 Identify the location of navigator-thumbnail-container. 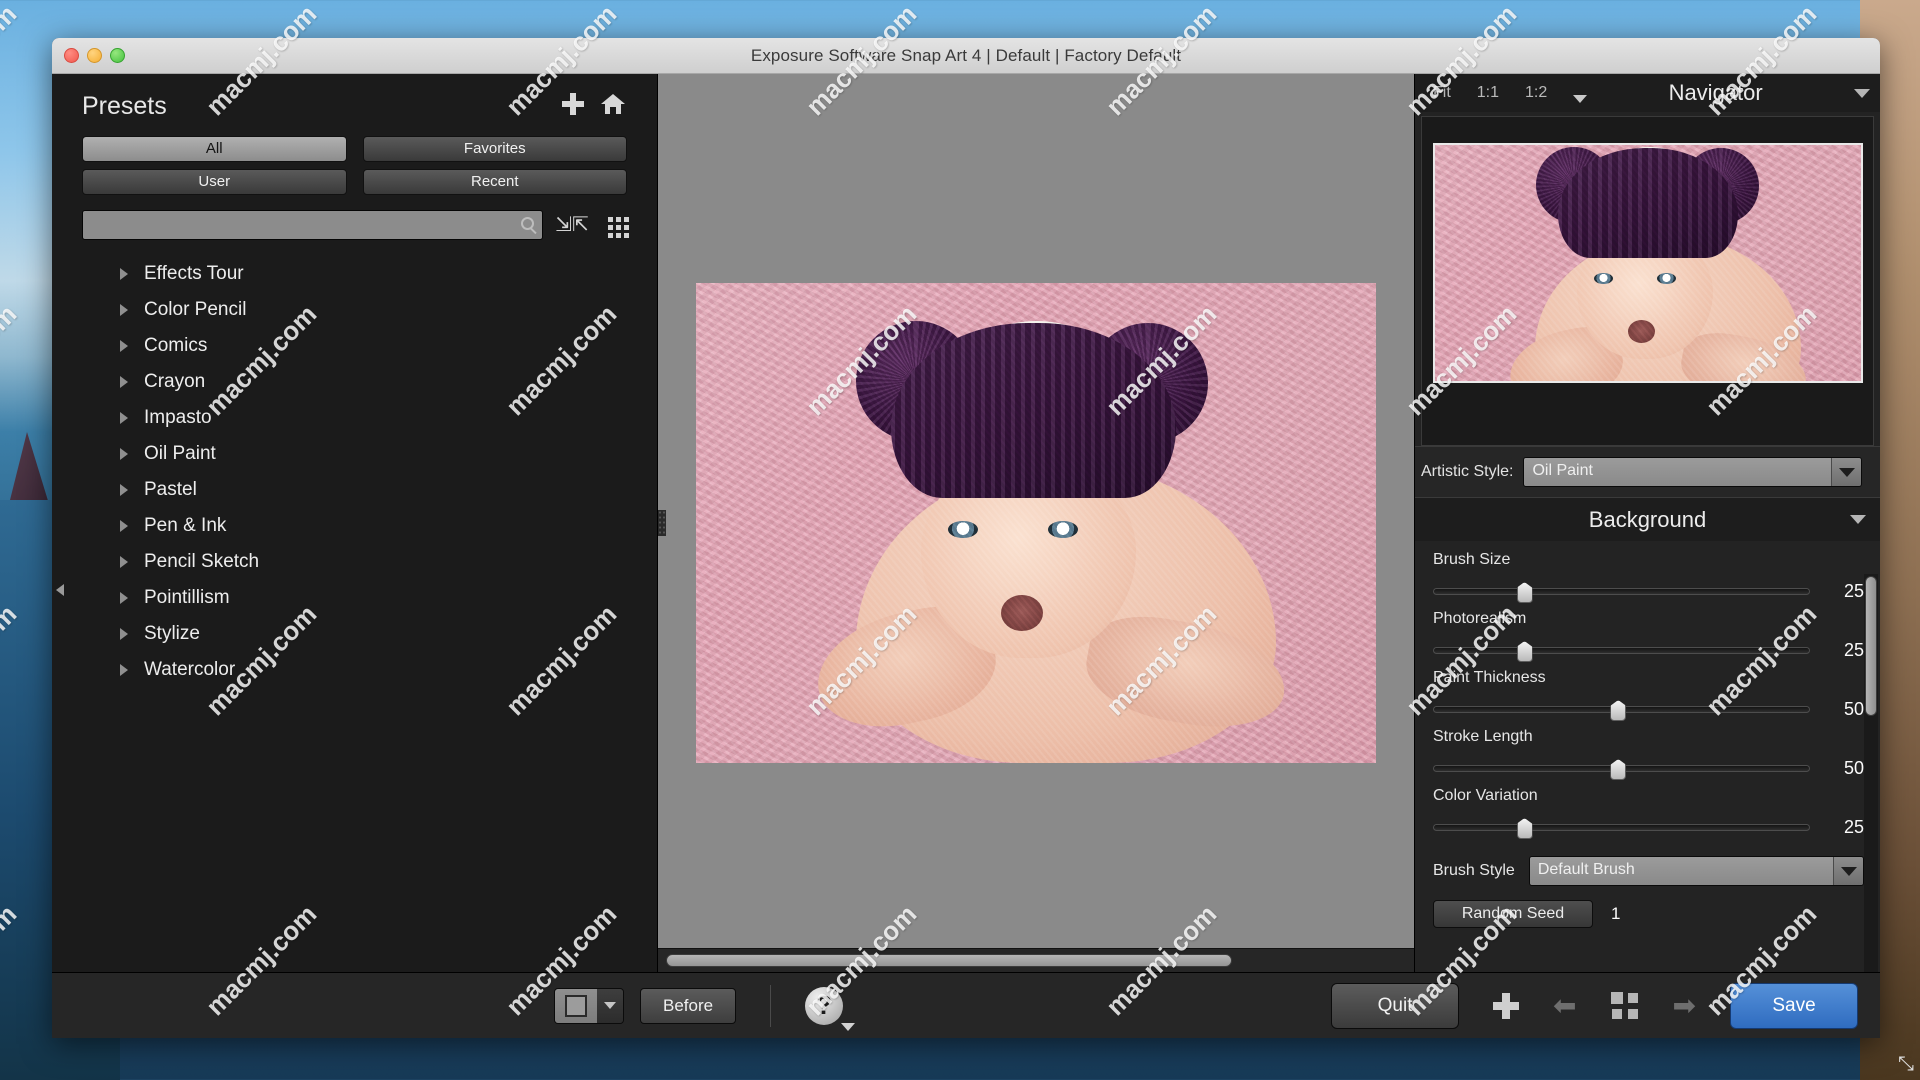
(1647, 281).